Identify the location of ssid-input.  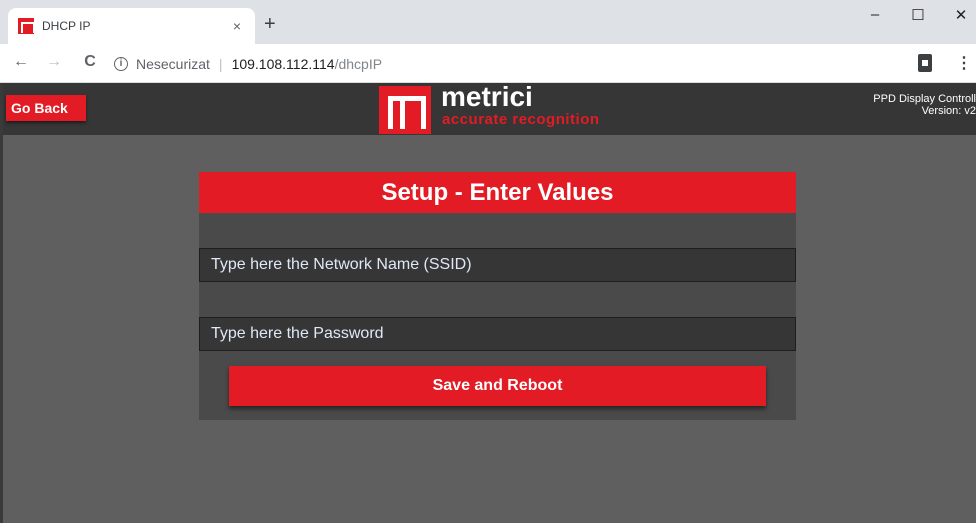
(497, 265).